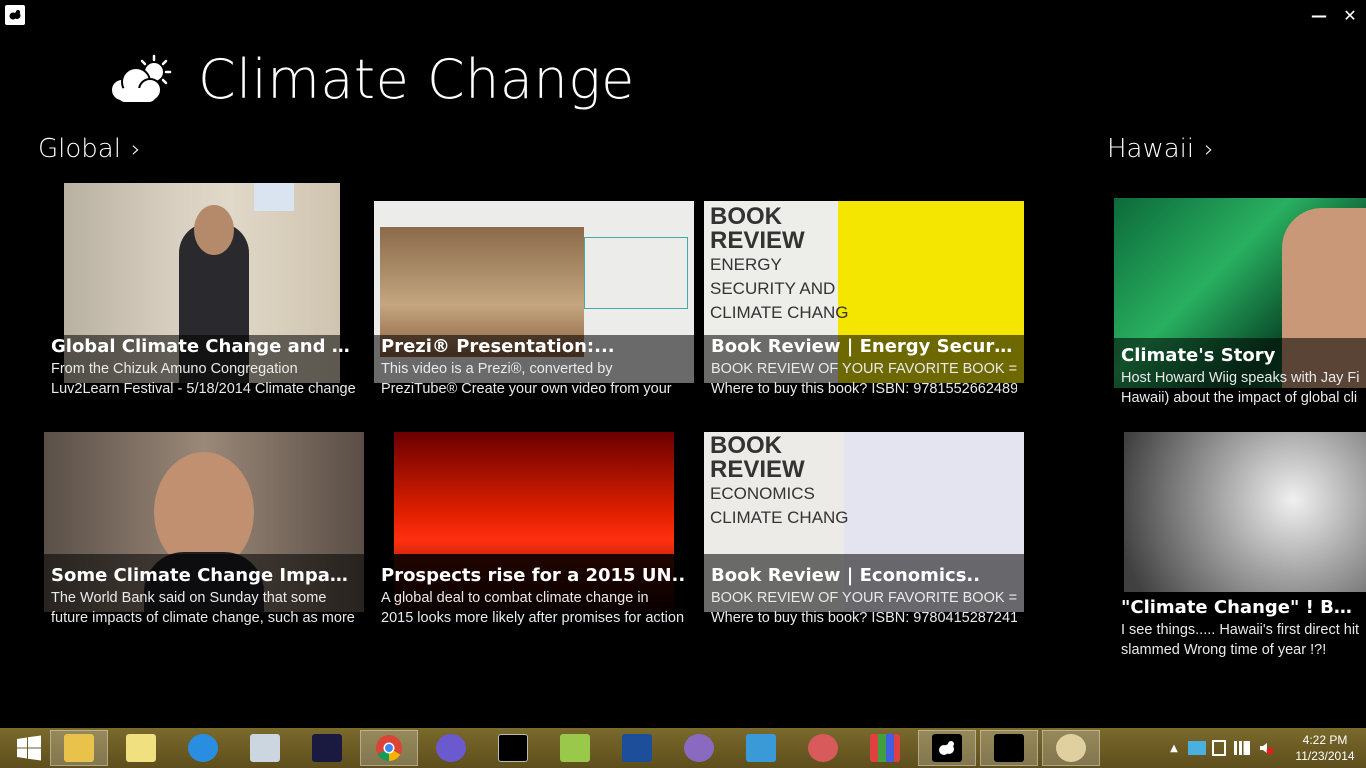  Describe the element at coordinates (1198, 355) in the screenshot. I see `tile-title: Climate's Story` at that location.